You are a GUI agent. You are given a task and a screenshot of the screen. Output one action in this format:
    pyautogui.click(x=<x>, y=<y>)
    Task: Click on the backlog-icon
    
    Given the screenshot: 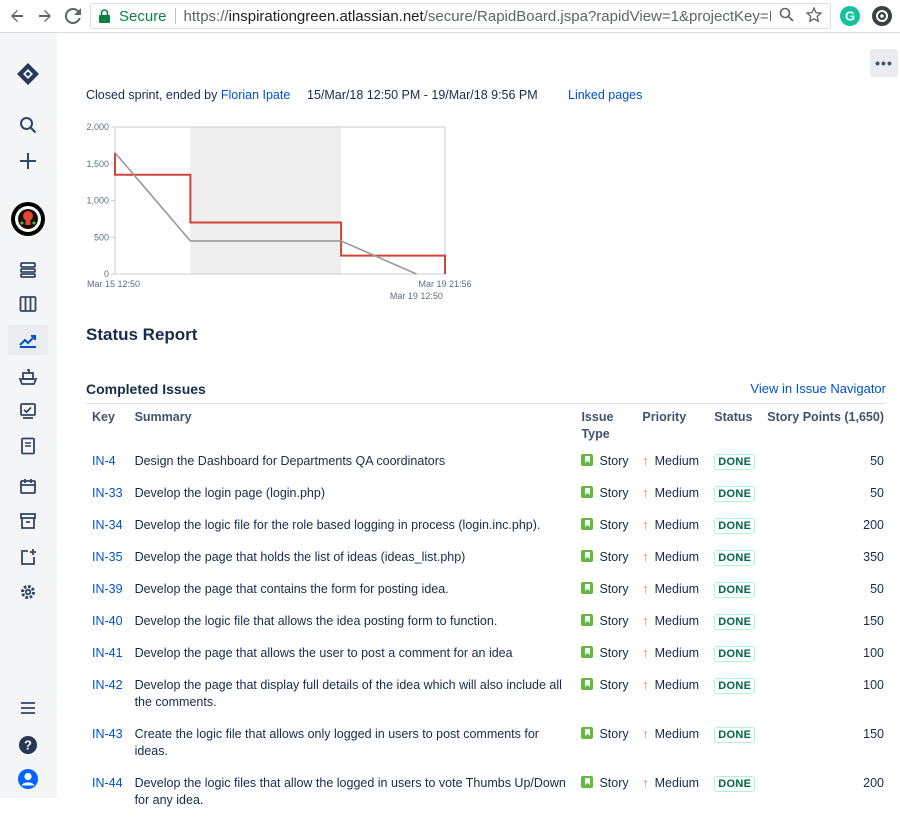 What is the action you would take?
    pyautogui.click(x=28, y=270)
    